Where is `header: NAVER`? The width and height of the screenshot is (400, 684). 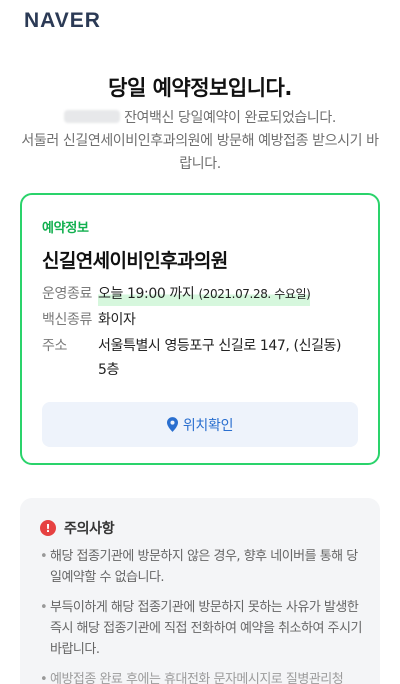 header: NAVER is located at coordinates (200, 22).